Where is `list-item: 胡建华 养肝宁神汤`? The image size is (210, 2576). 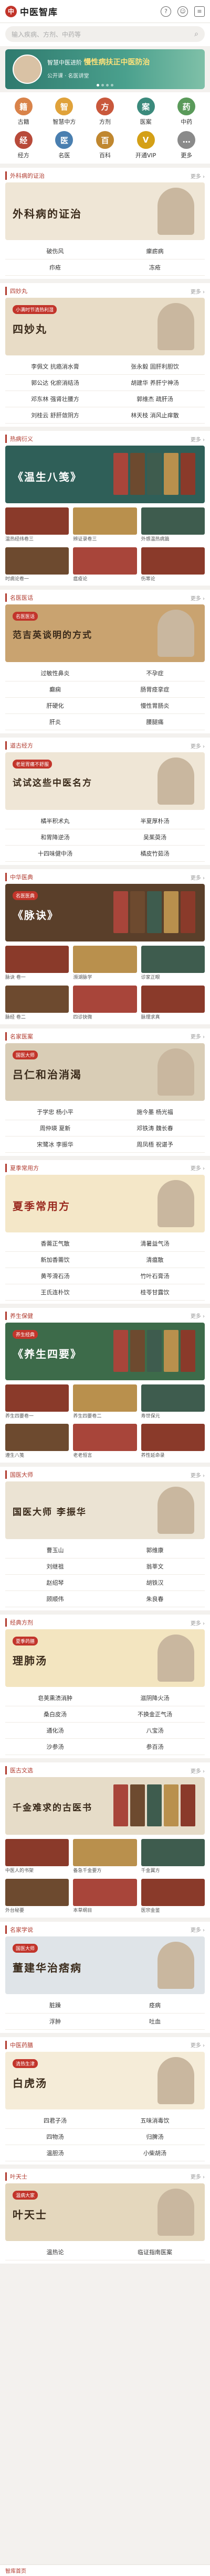 list-item: 胡建华 养肝宁神汤 is located at coordinates (155, 383).